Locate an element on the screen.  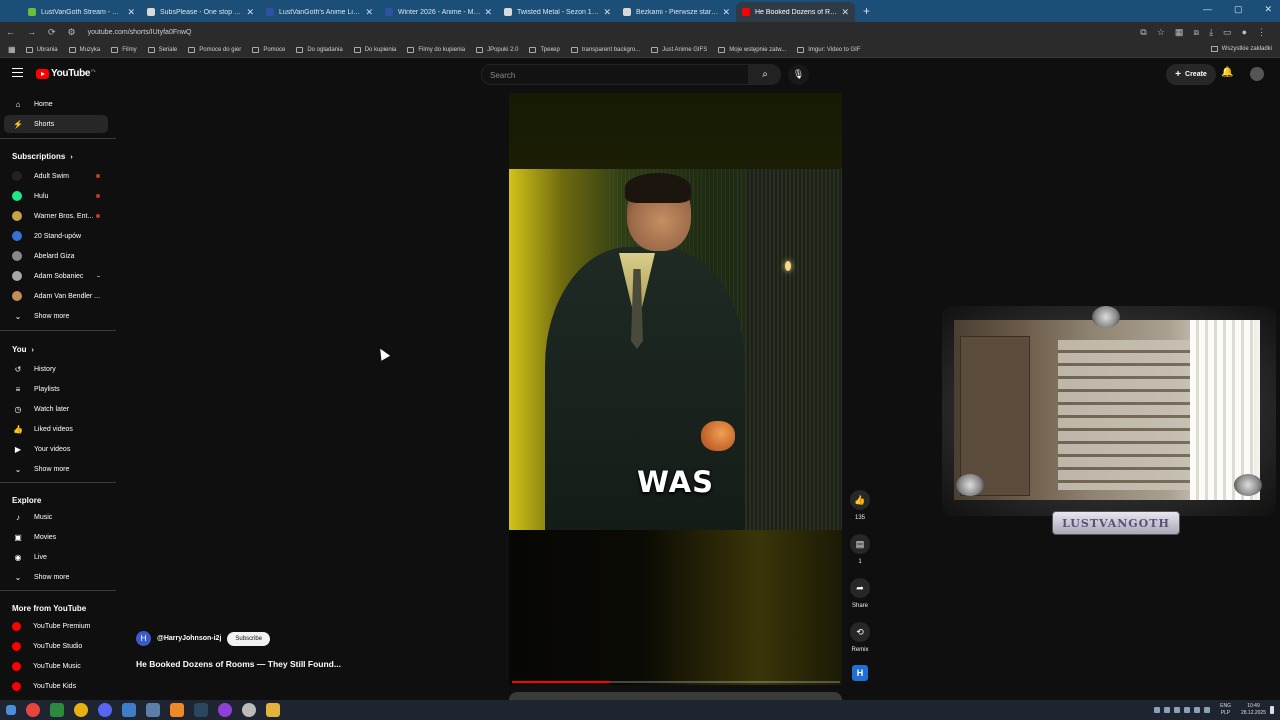
norton-icon is located at coordinates (81, 710).